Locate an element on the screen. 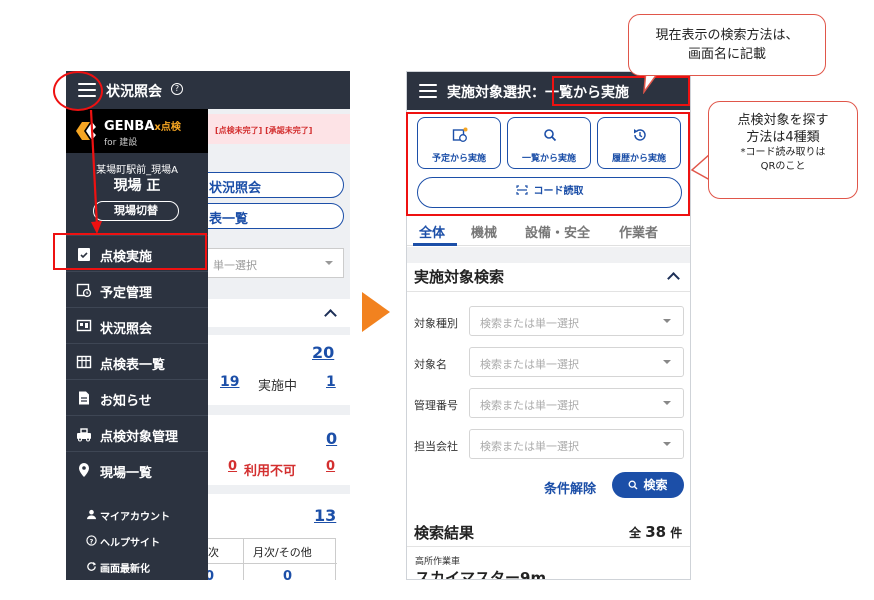 This screenshot has height=600, width=874. card2-total: 0 is located at coordinates (331, 438).